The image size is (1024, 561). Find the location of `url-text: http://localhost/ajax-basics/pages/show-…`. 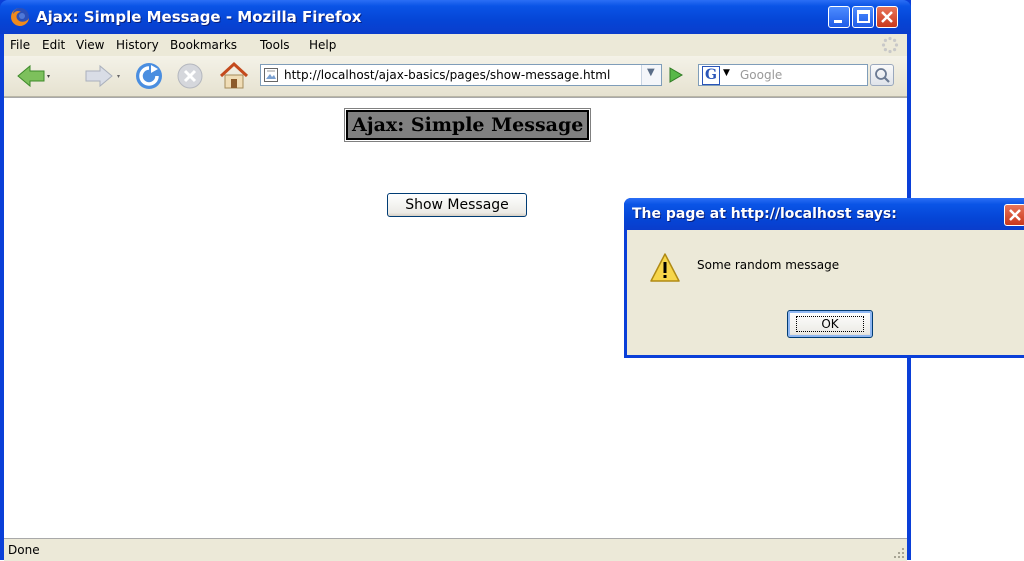

url-text: http://localhost/ajax-basics/pages/show-… is located at coordinates (447, 75).